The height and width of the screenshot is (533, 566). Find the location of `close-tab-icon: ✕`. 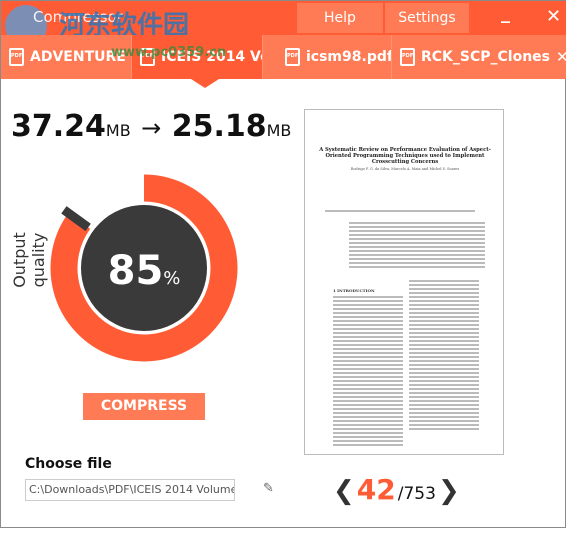

close-tab-icon: ✕ is located at coordinates (561, 57).